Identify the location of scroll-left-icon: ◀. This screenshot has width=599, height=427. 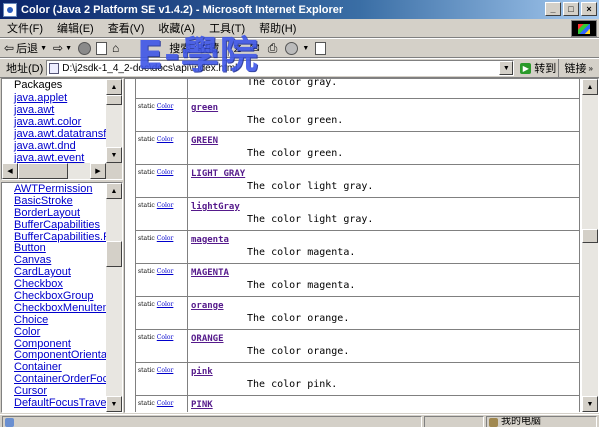
(10, 171).